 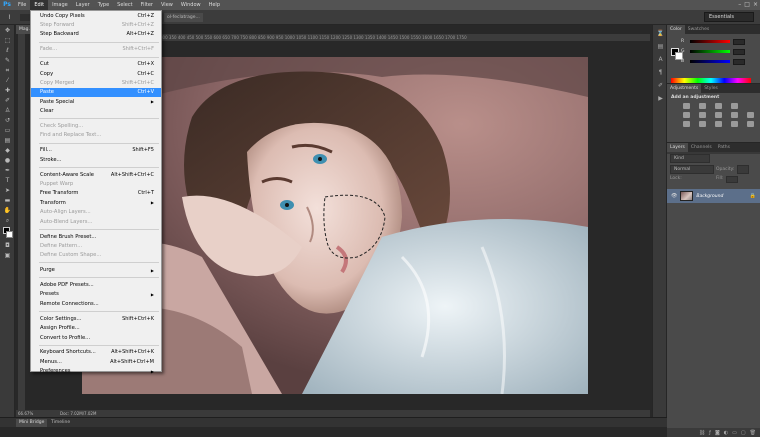 What do you see at coordinates (96, 202) in the screenshot?
I see `menu-item-transform: Transform ▶` at bounding box center [96, 202].